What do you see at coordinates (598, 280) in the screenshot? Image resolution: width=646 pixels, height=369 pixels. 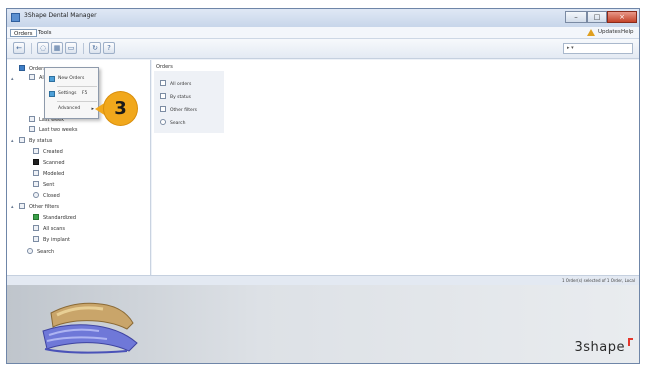 I see `status-text: 1 Order(s) selected of 1 Order, Local` at bounding box center [598, 280].